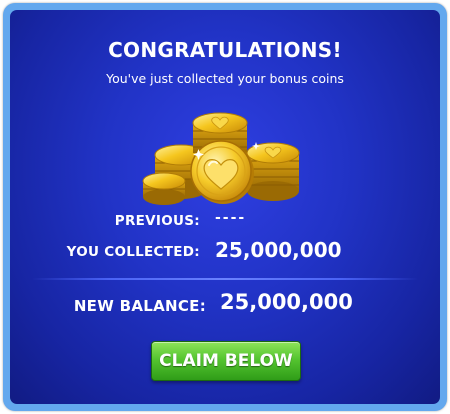 This screenshot has width=450, height=414. What do you see at coordinates (221, 158) in the screenshot?
I see `gold-coins-icon` at bounding box center [221, 158].